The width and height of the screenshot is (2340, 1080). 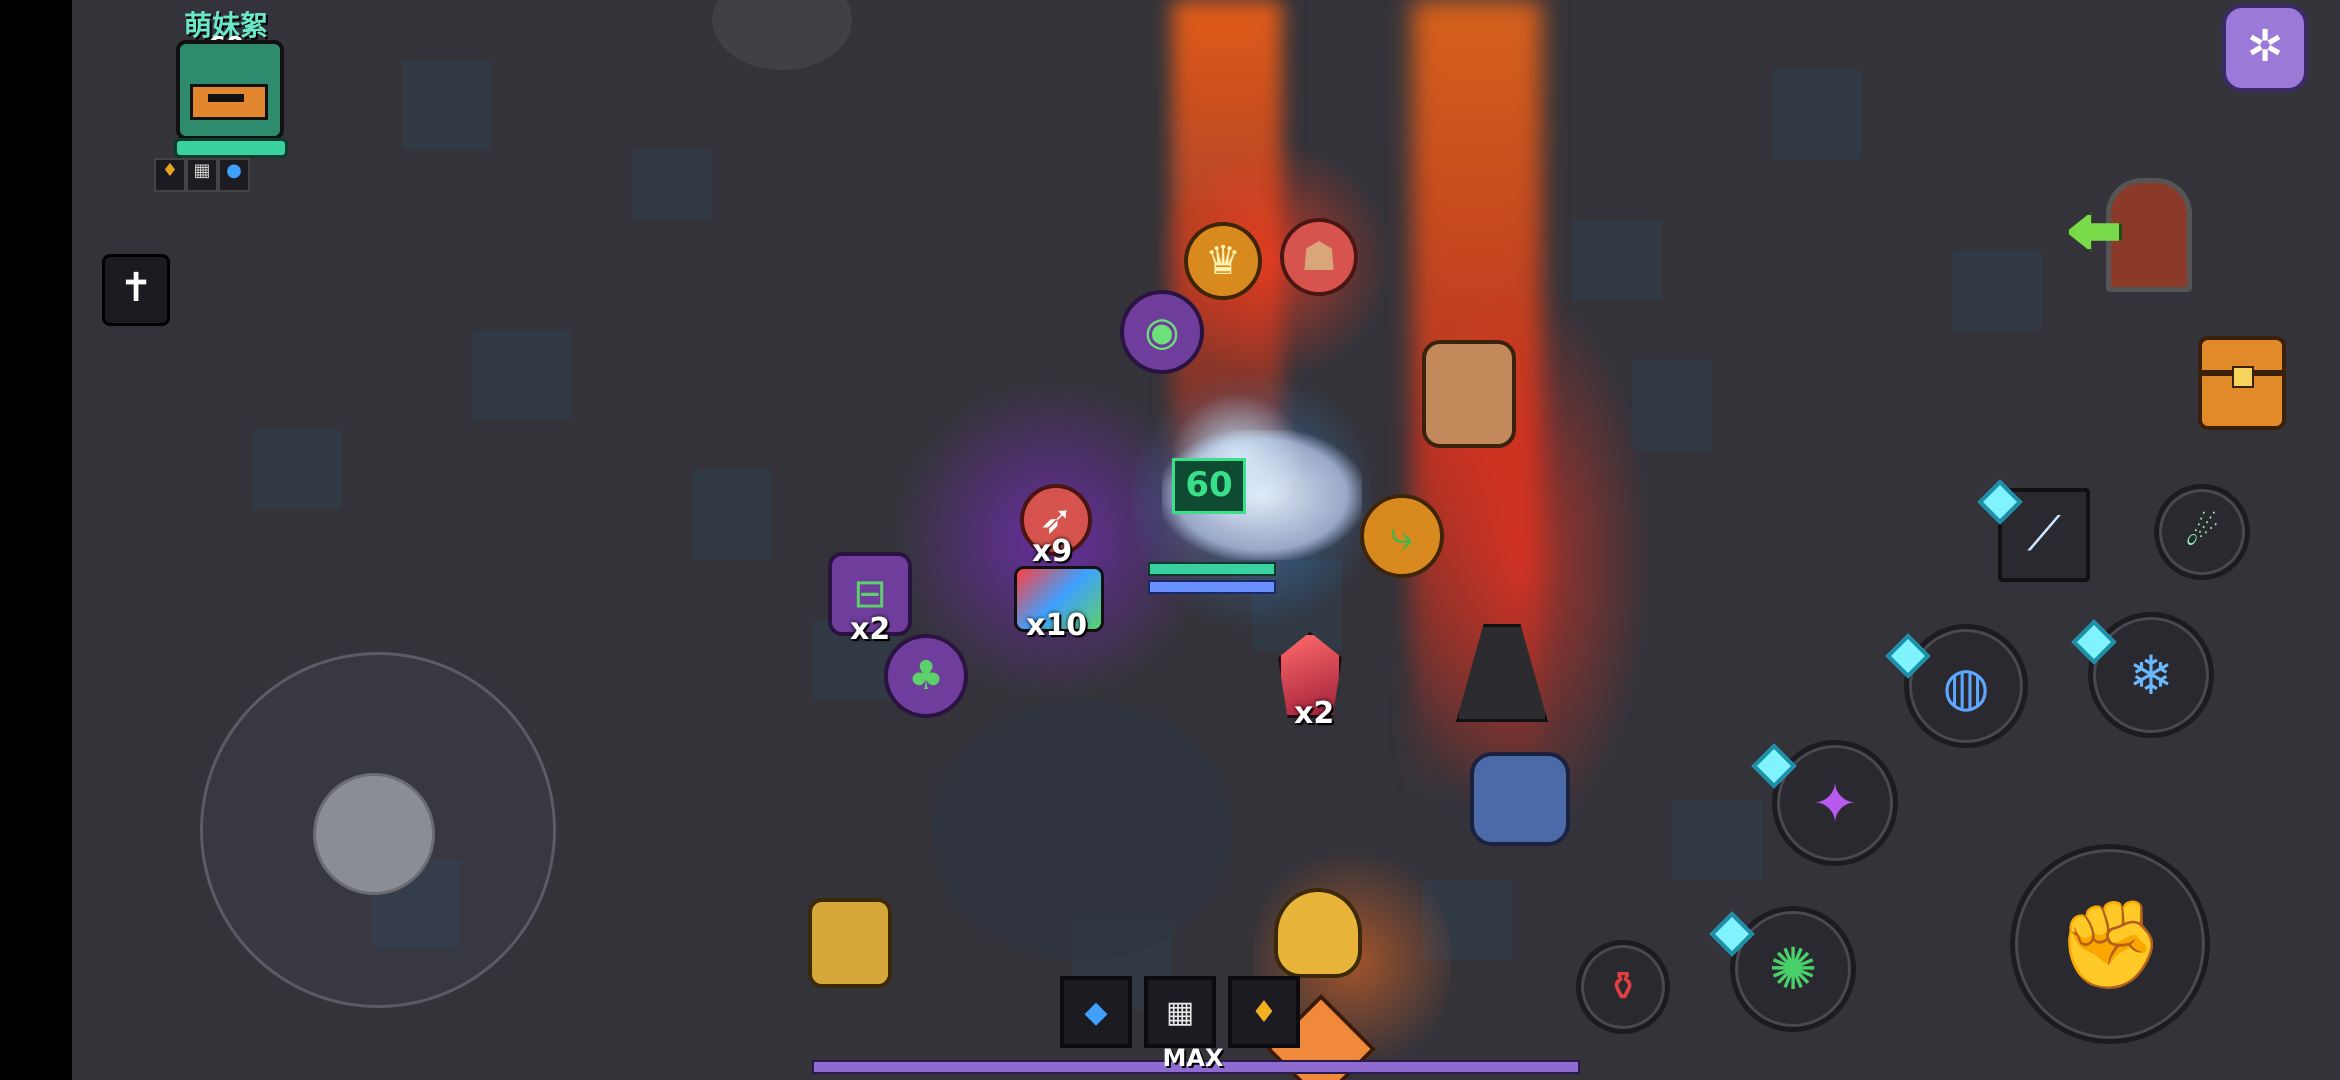 I want to click on hotbar-slot-water: ◆, so click(x=1096, y=1012).